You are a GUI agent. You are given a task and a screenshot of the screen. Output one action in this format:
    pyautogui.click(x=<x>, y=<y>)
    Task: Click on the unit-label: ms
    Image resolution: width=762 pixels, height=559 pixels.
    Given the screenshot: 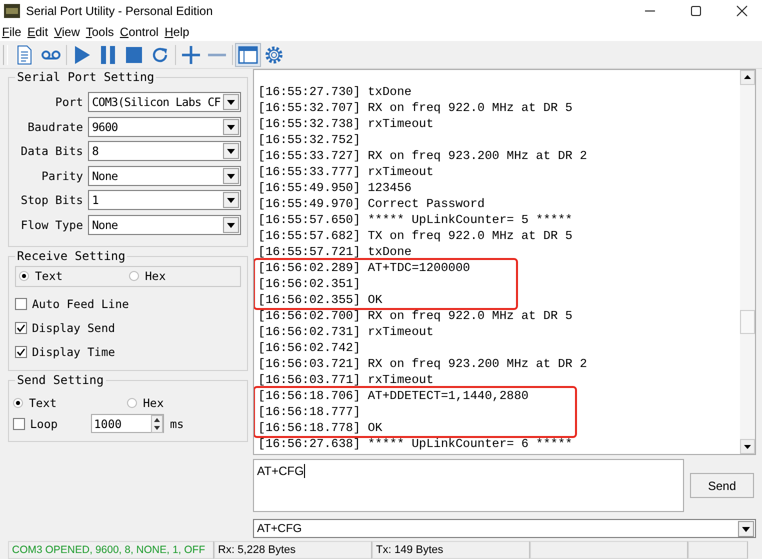 What is the action you would take?
    pyautogui.click(x=177, y=423)
    